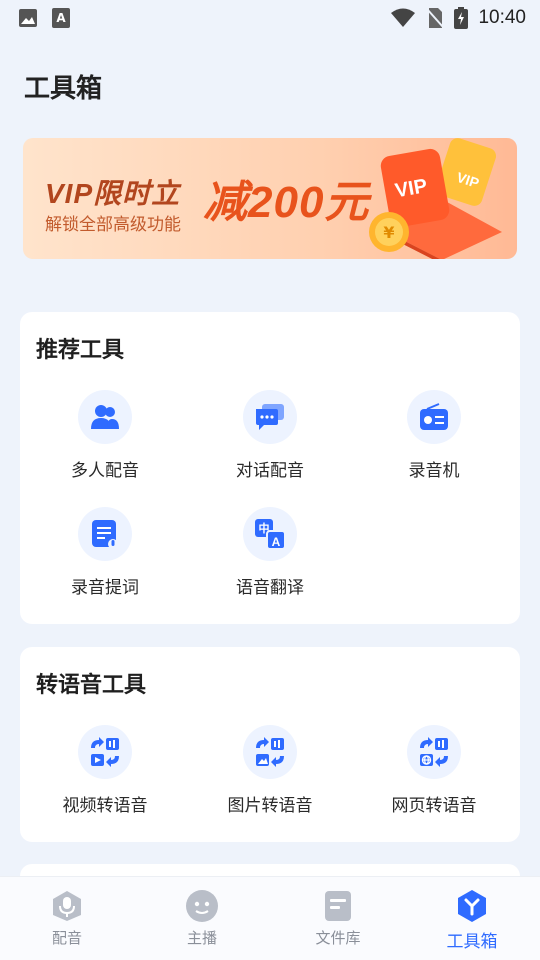  I want to click on tab-dubbing: 配音, so click(67, 918).